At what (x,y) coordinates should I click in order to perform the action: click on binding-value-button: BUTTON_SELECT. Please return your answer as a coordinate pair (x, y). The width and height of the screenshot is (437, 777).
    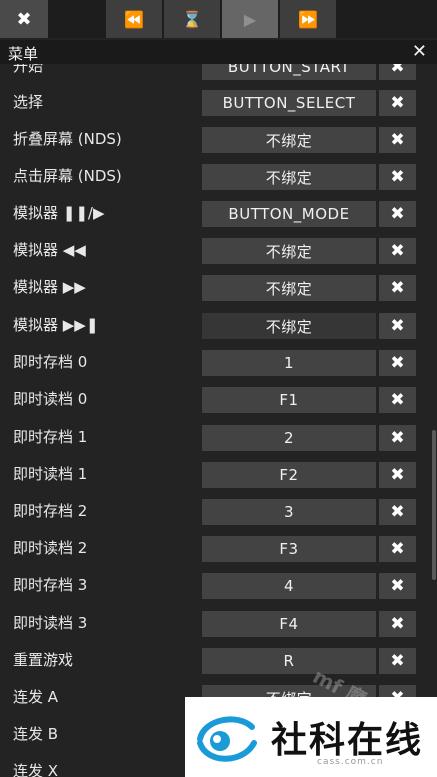
    Looking at the image, I should click on (289, 103).